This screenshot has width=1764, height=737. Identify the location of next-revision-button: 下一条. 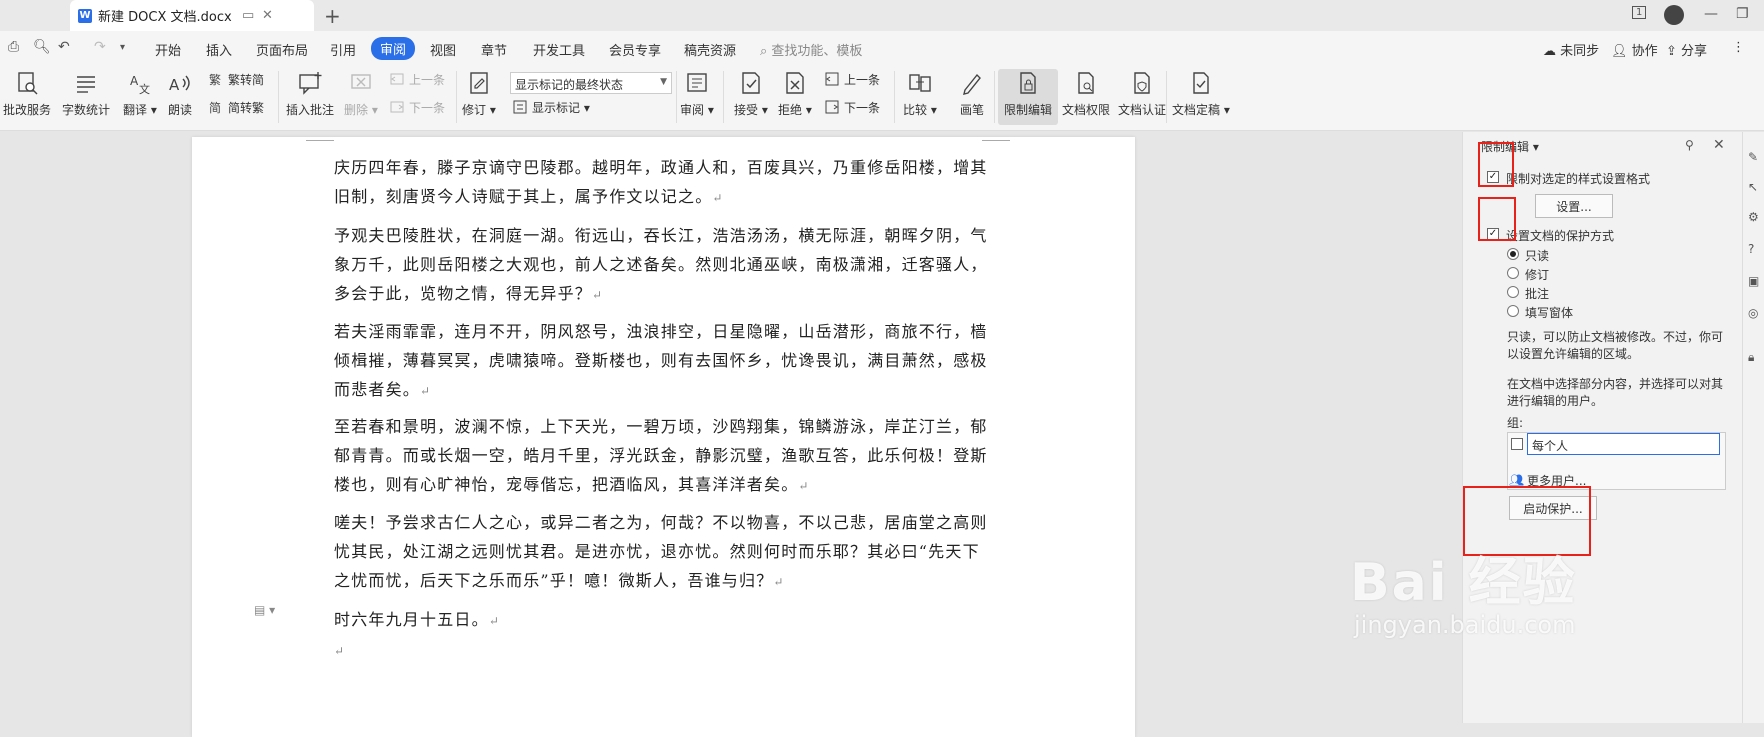
(852, 107).